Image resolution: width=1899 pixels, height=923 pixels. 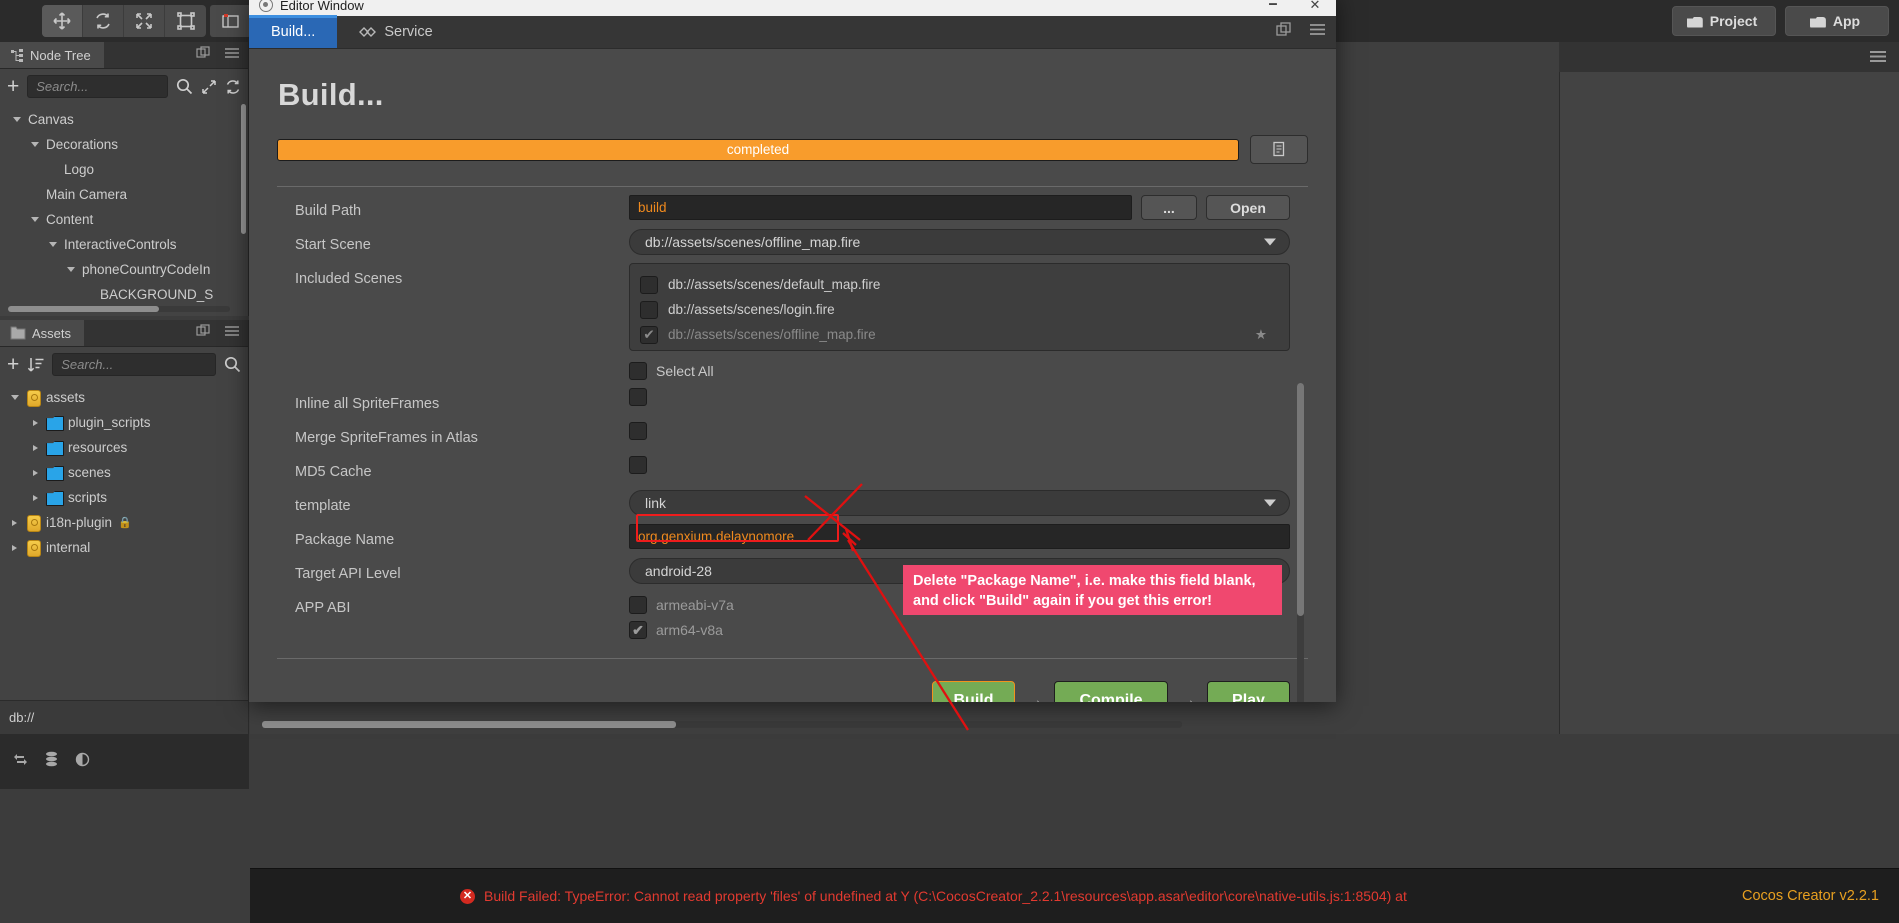 What do you see at coordinates (52, 55) in the screenshot?
I see `tab-node-tree: Node Tree` at bounding box center [52, 55].